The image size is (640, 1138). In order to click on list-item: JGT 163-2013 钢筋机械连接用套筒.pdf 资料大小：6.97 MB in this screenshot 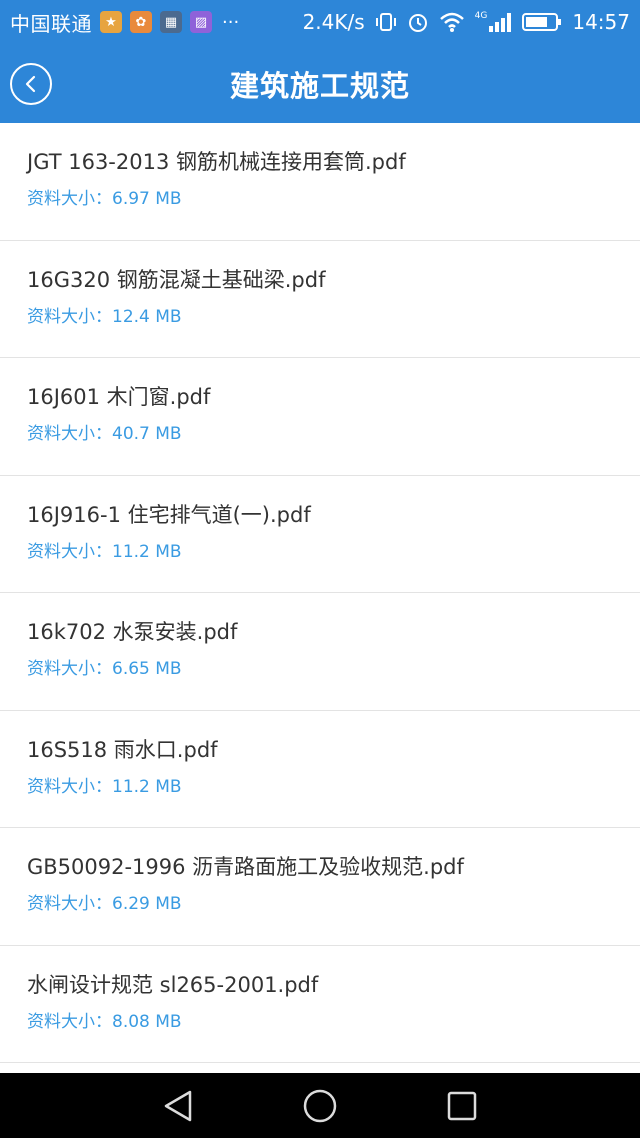, I will do `click(320, 182)`.